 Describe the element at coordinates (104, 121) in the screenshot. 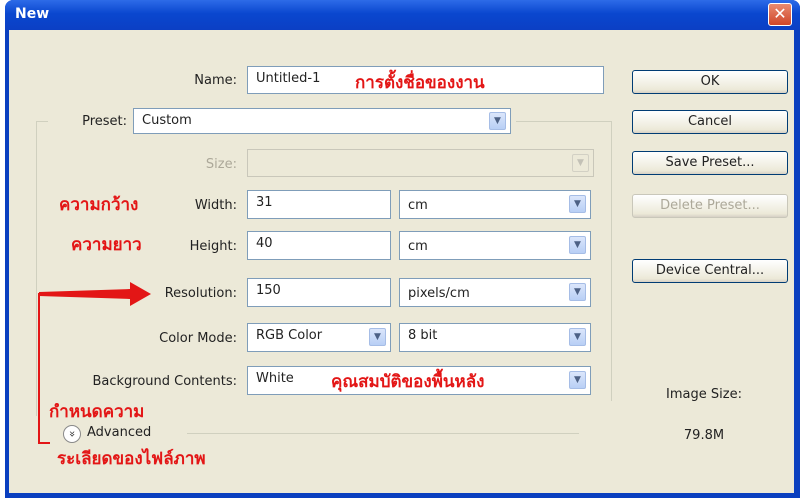

I see `preset-label: Preset:` at that location.